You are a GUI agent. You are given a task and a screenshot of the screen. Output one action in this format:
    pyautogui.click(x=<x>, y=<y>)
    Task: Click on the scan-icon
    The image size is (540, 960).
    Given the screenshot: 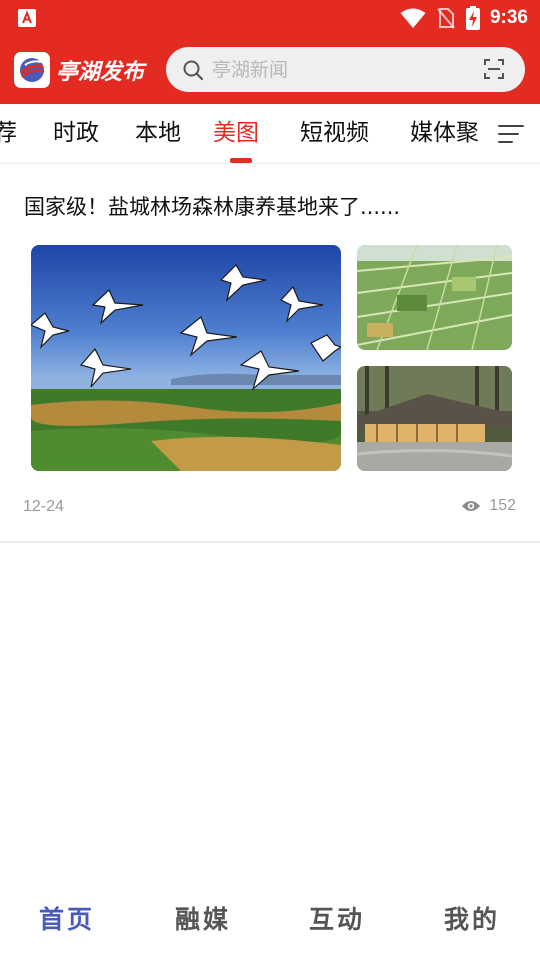 What is the action you would take?
    pyautogui.click(x=494, y=69)
    